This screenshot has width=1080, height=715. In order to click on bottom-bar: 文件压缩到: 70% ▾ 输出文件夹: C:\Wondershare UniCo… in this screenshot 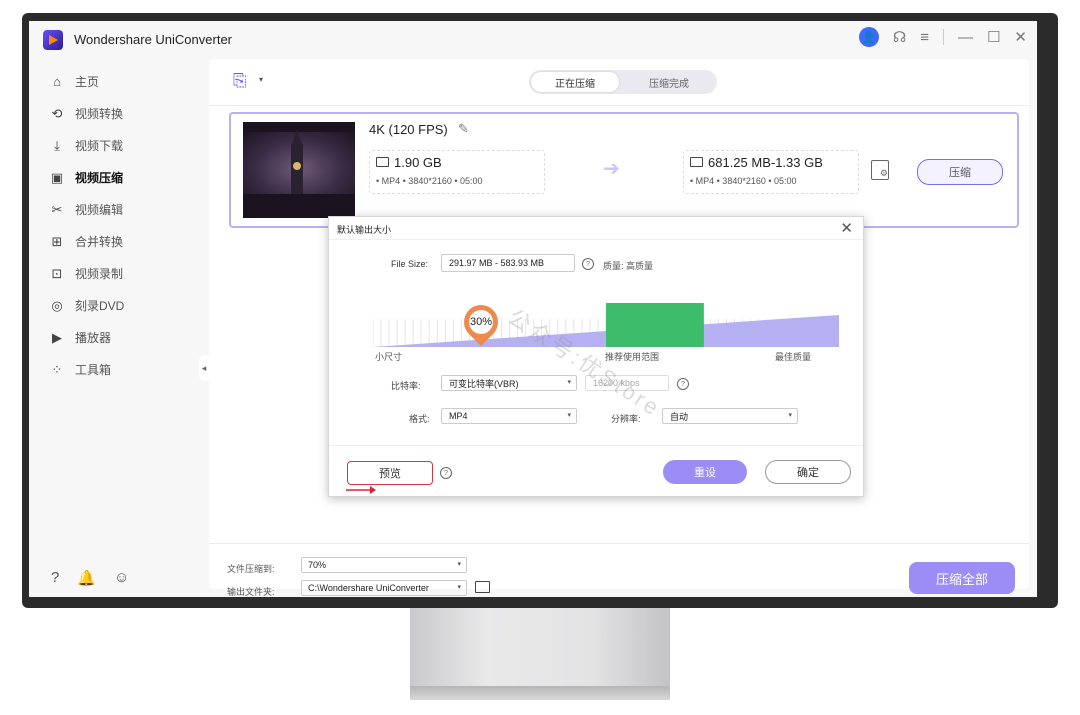, I will do `click(619, 570)`.